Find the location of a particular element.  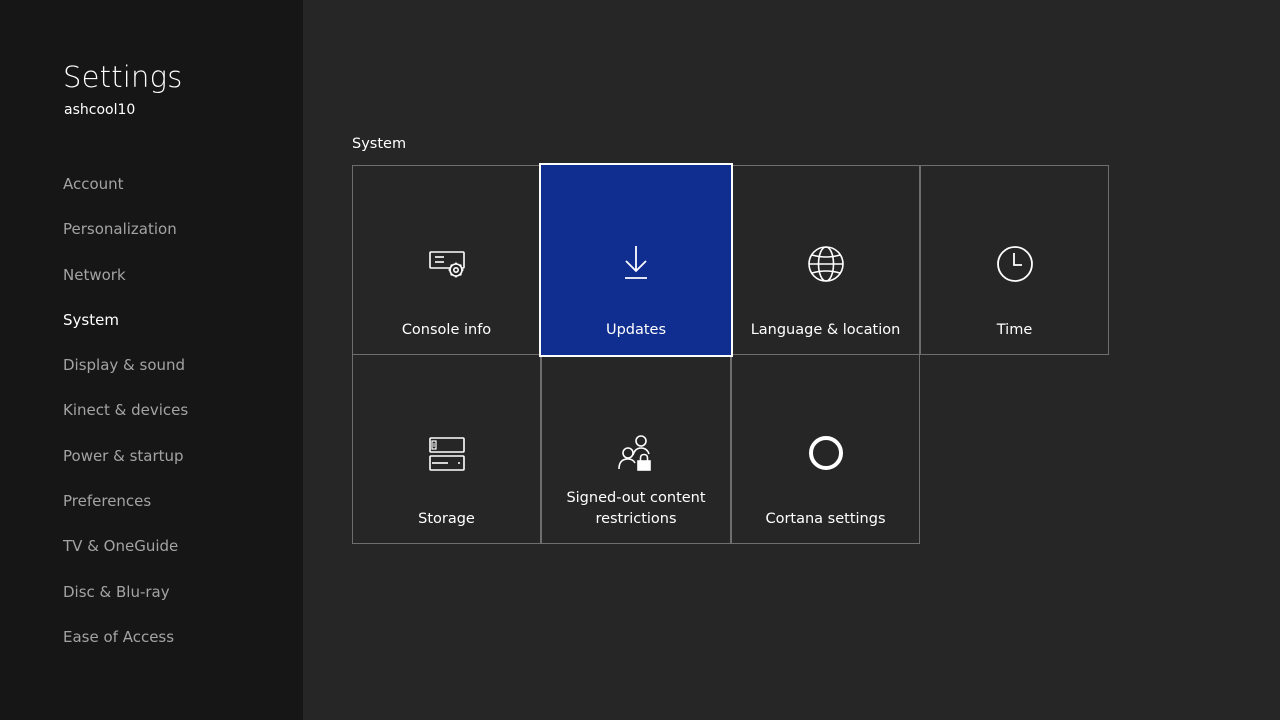

tile-label: Console info is located at coordinates (446, 330).